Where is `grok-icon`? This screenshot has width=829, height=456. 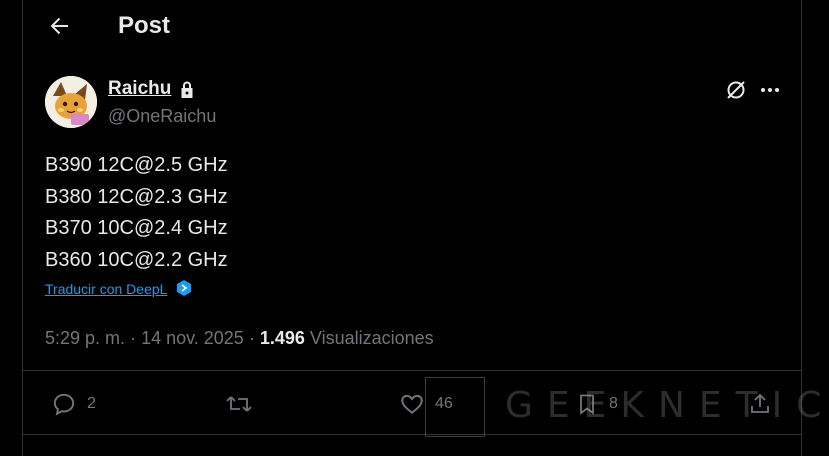 grok-icon is located at coordinates (736, 90).